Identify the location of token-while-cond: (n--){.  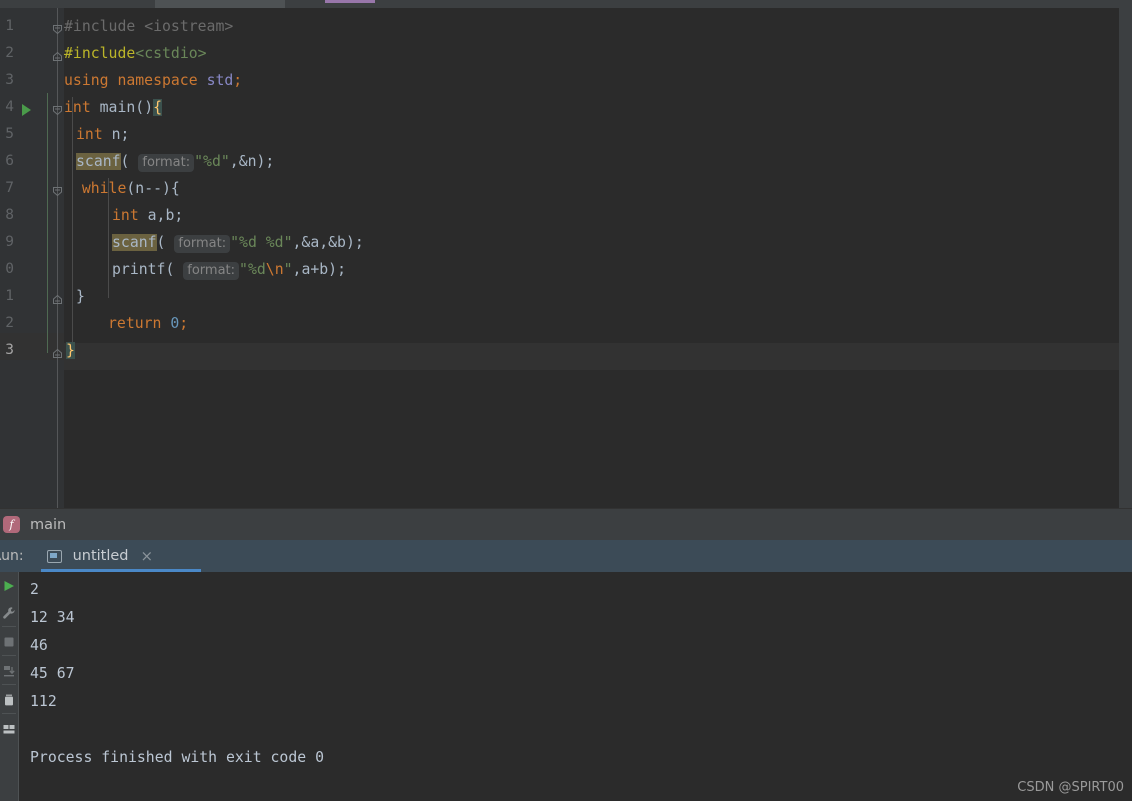
(153, 188).